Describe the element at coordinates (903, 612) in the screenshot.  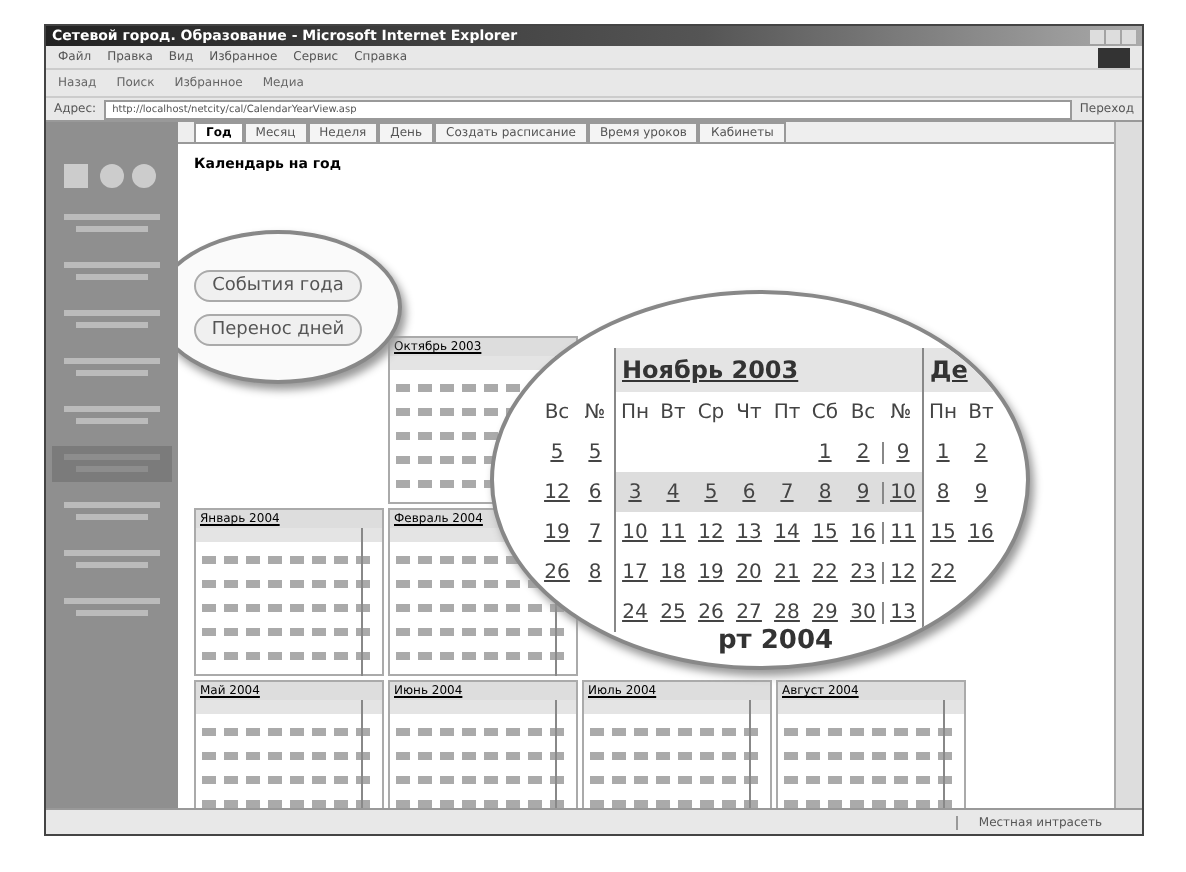
I see `week-number: 13` at that location.